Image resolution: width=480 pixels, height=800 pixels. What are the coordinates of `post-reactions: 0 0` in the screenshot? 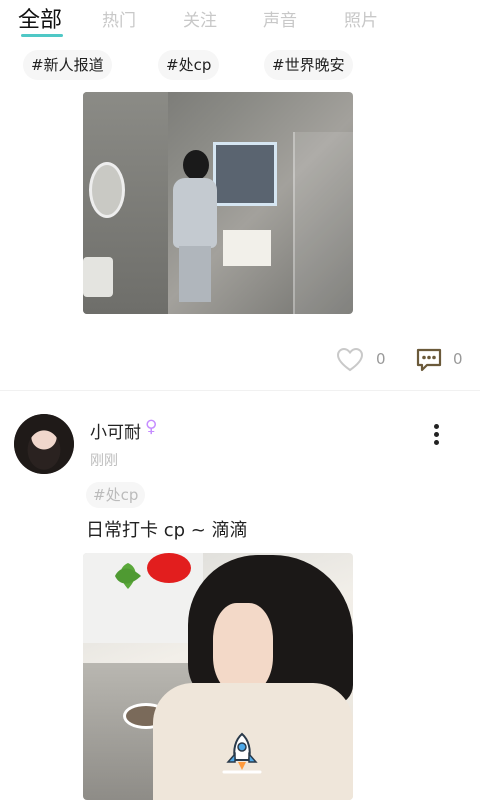 It's located at (240, 361).